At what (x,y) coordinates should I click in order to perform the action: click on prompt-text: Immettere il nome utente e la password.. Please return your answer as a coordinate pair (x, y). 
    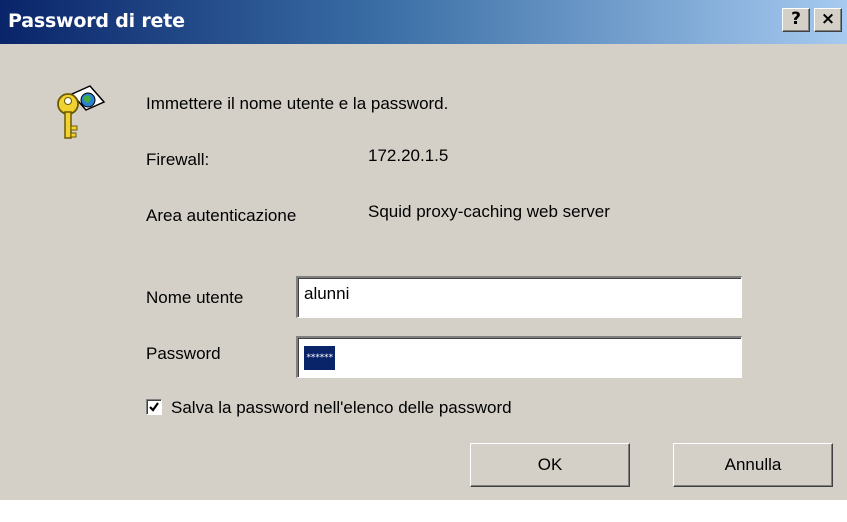
    Looking at the image, I should click on (297, 103).